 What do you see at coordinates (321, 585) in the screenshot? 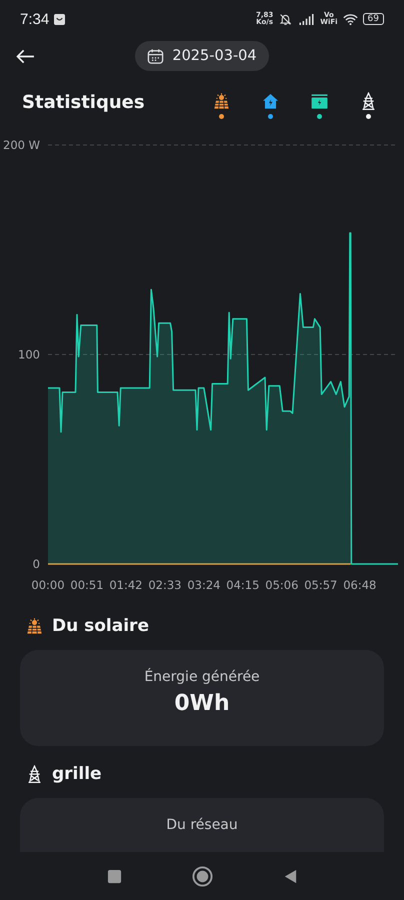
I see `x-tick-label: 05:57` at bounding box center [321, 585].